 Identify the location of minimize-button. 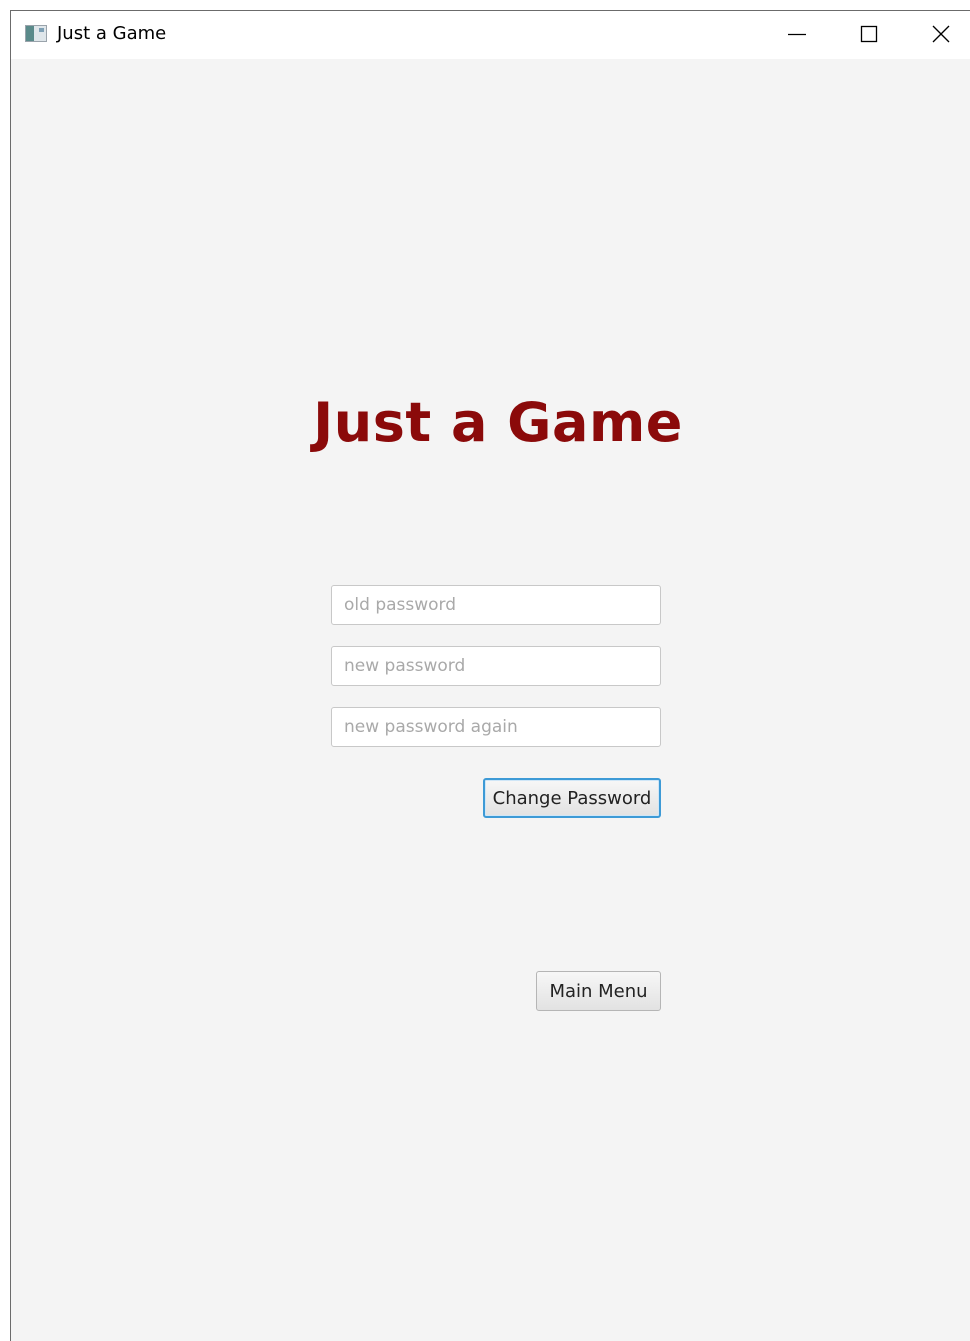
(797, 34).